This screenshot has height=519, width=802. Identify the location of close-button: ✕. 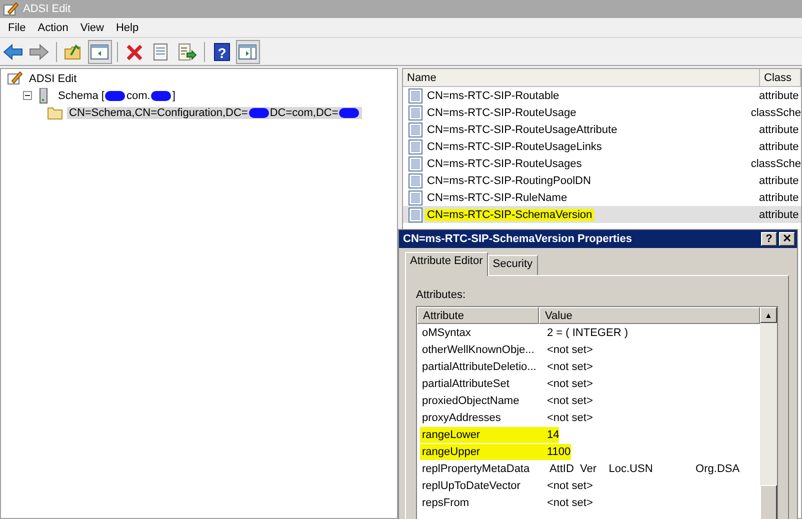
(787, 239).